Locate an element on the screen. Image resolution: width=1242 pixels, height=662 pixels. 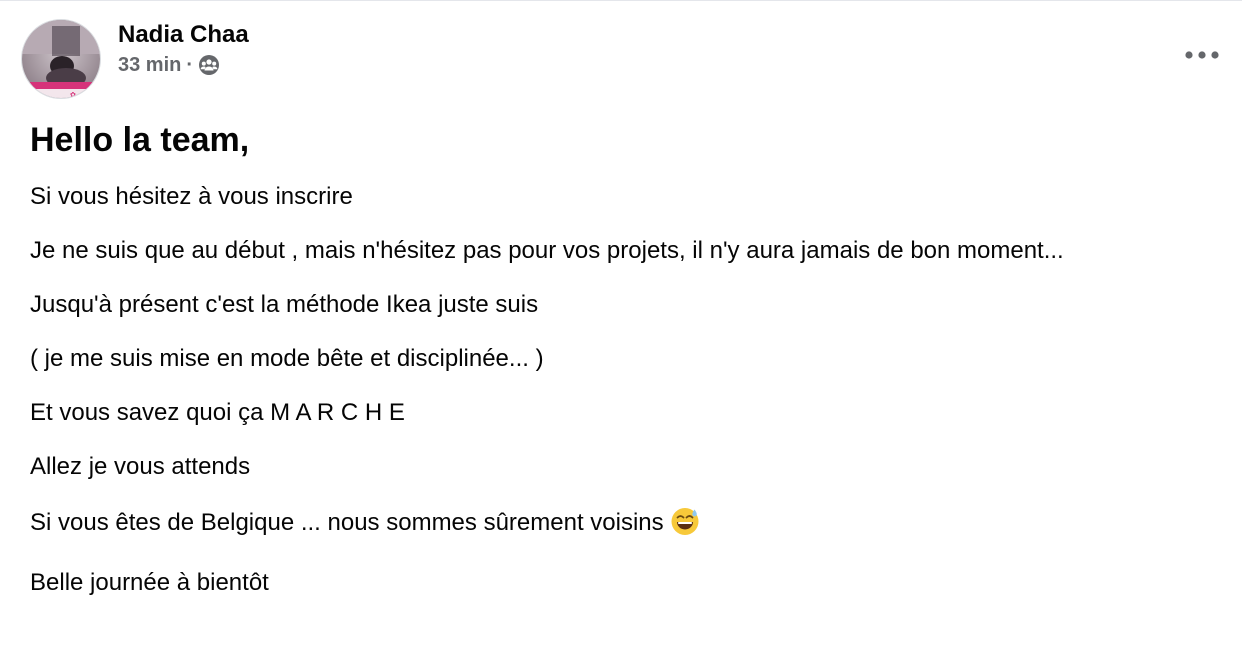
grinning-face-with-sweat-icon is located at coordinates (685, 525).